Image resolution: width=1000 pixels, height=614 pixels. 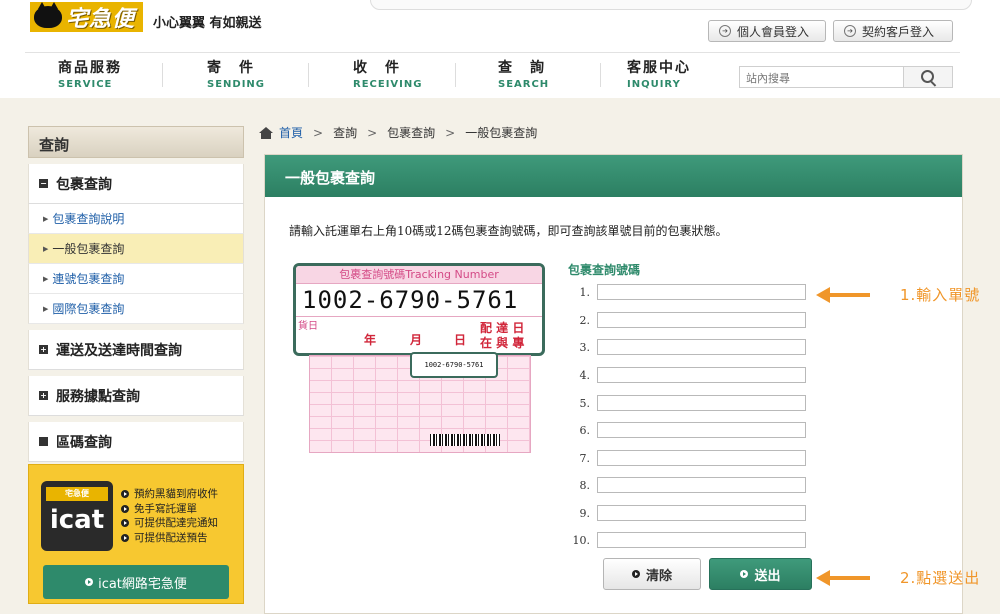 What do you see at coordinates (388, 84) in the screenshot?
I see `nav-sublabel: RECEIVING` at bounding box center [388, 84].